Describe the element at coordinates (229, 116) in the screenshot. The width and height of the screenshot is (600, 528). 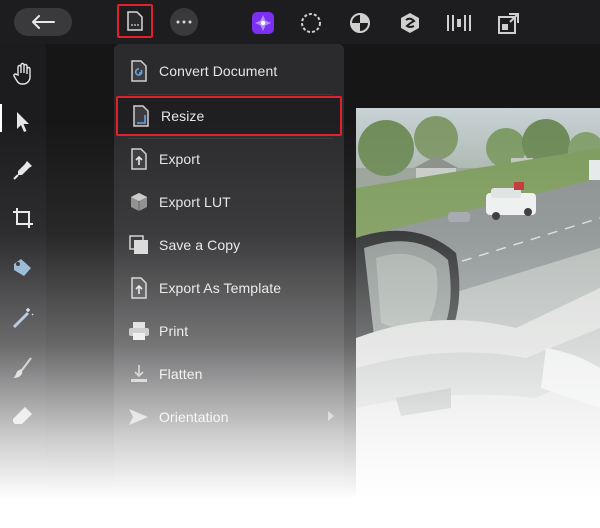
I see `menu-item-resize: Resize` at that location.